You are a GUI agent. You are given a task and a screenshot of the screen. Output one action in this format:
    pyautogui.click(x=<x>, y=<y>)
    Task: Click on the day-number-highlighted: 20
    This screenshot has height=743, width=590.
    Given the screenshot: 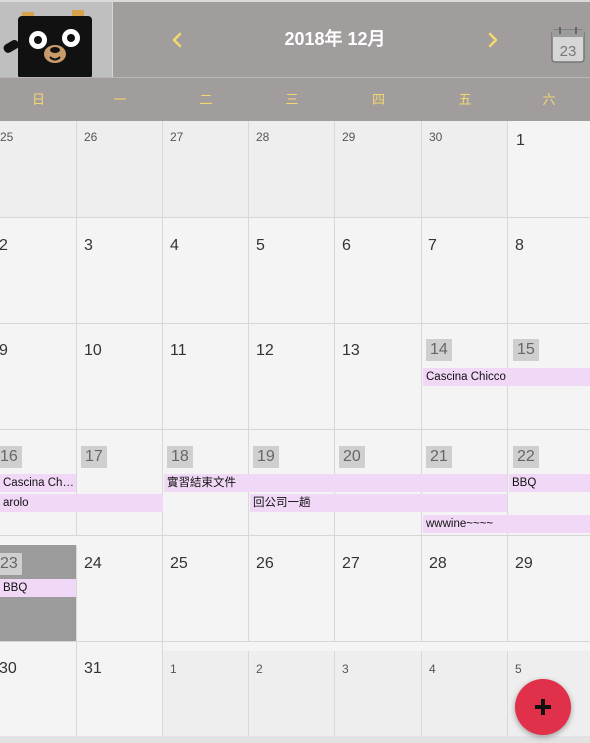 What is the action you would take?
    pyautogui.click(x=352, y=457)
    